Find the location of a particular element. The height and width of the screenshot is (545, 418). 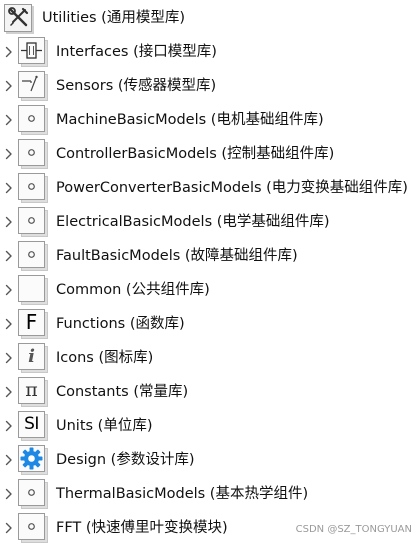

tree-item: PowerConverterBasicModels (电力变换基础组件库) is located at coordinates (204, 188).